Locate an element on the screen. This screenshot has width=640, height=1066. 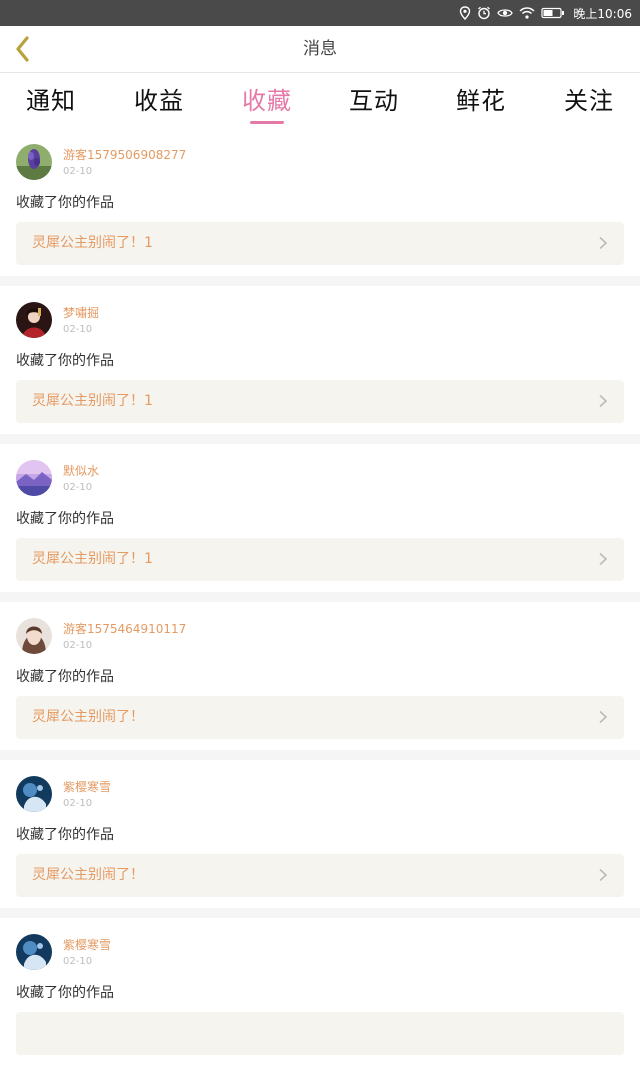
message-card: 紫樱寒雪 02-10 收藏了你的作品 灵犀公主别闹了！ is located at coordinates (320, 834).